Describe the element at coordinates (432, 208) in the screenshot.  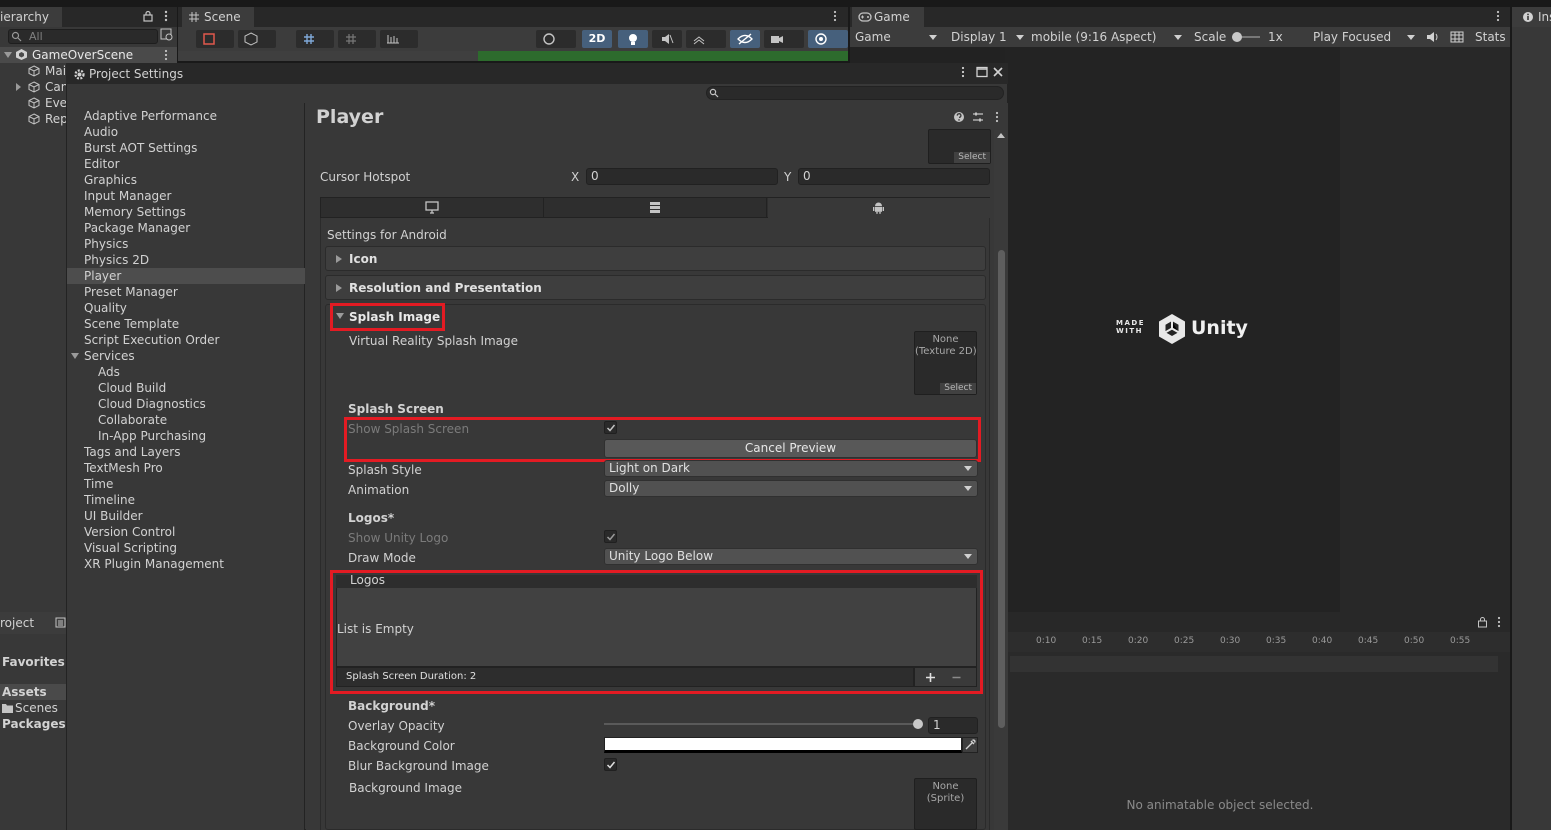
I see `tab-standalone` at that location.